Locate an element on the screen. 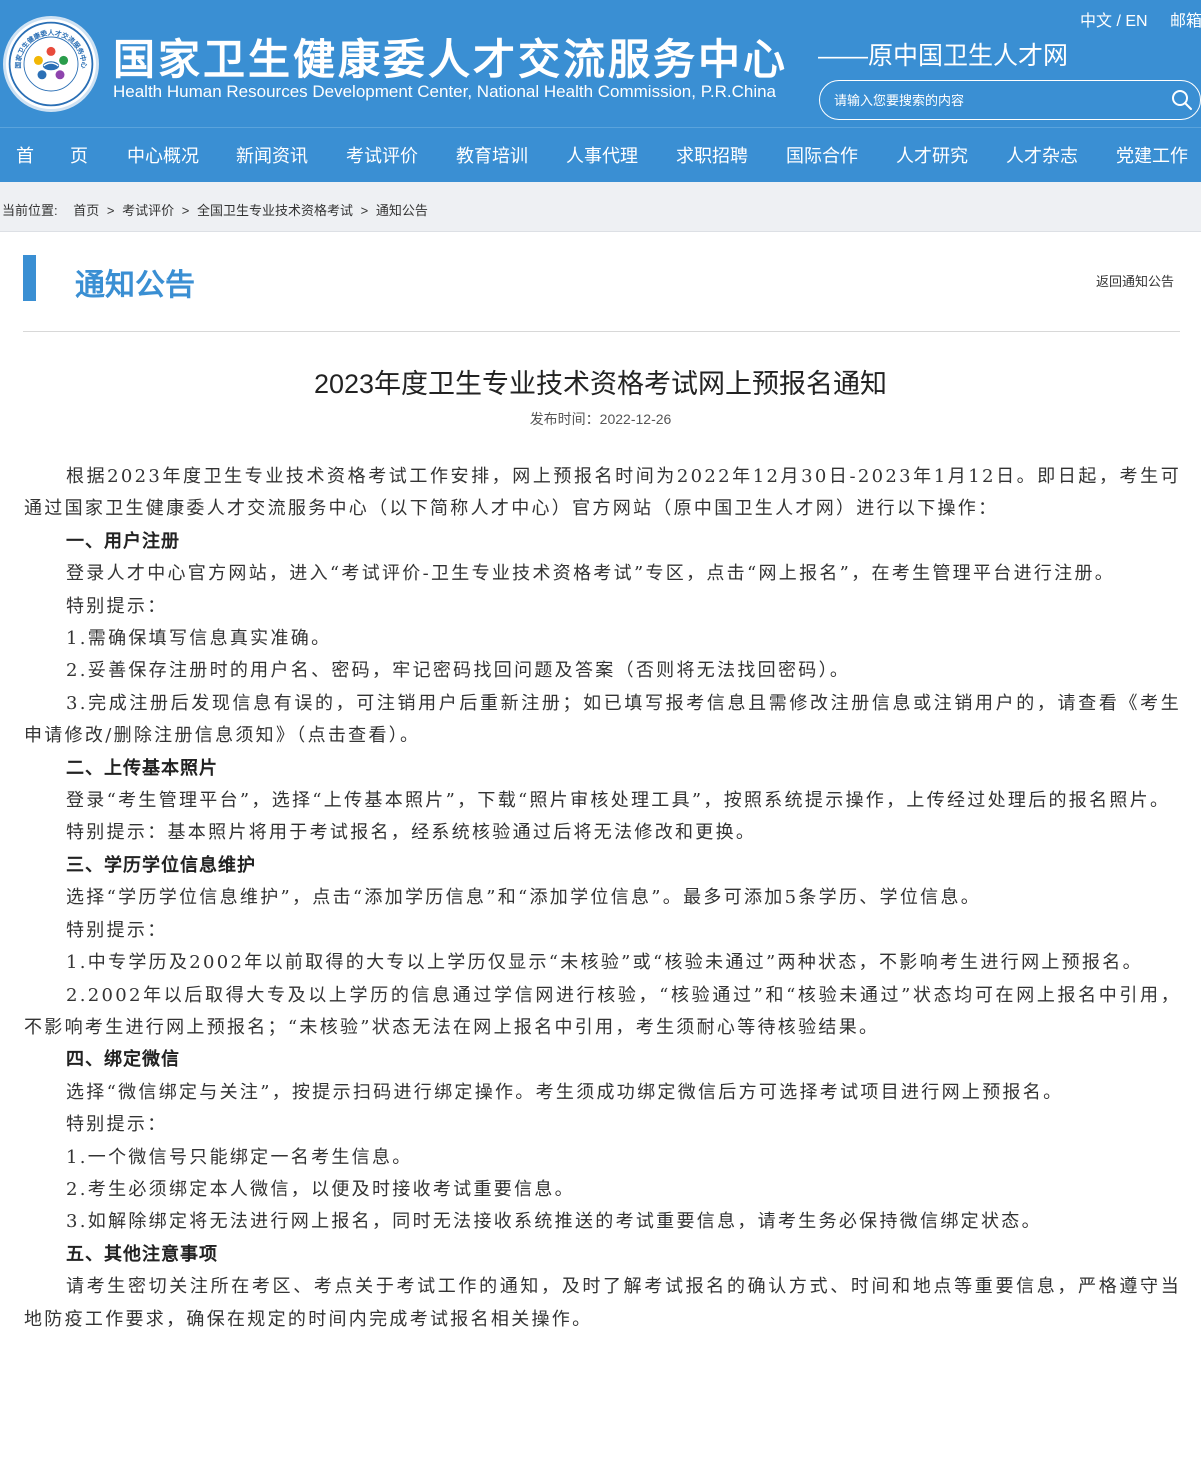 The image size is (1201, 1479). nav-item-news: 新闻资讯 is located at coordinates (272, 155).